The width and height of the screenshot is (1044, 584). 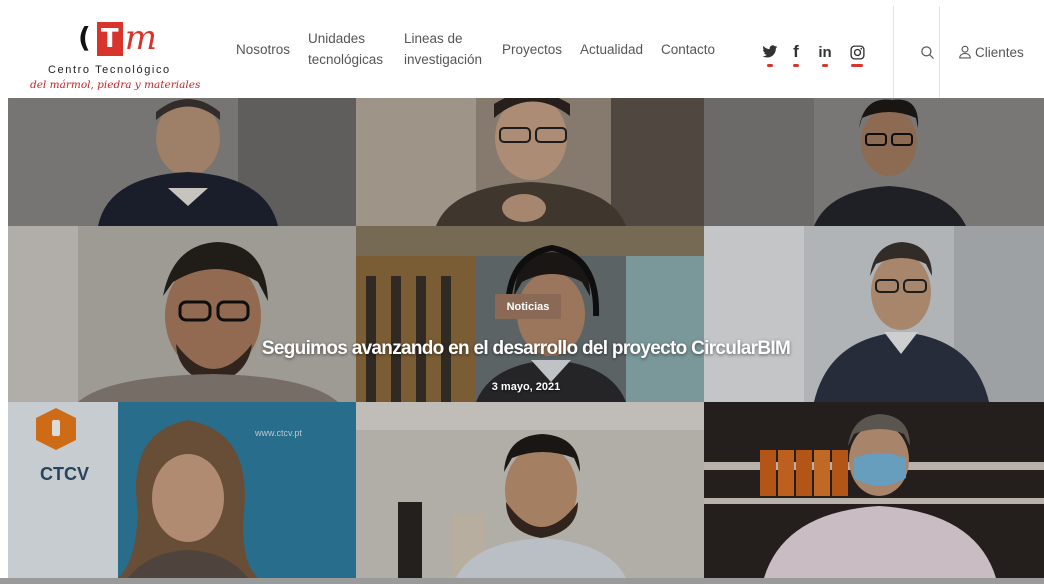 I want to click on nav-item-label: Actualidad, so click(x=612, y=49).